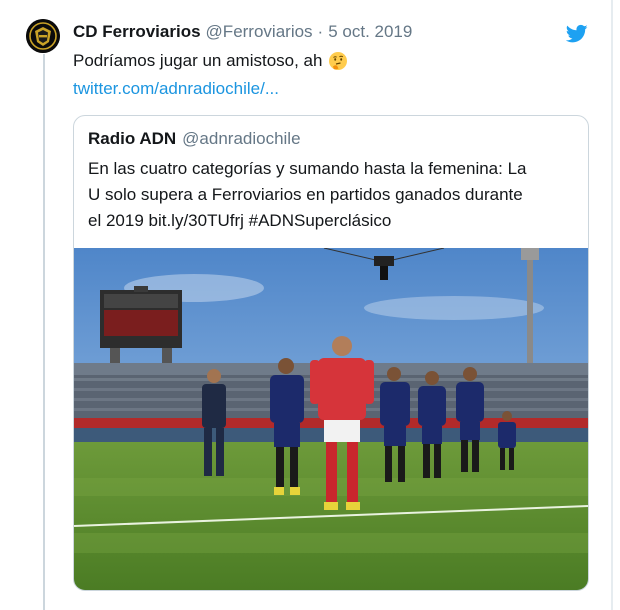  I want to click on display-name: CD Ferroviarios, so click(137, 32).